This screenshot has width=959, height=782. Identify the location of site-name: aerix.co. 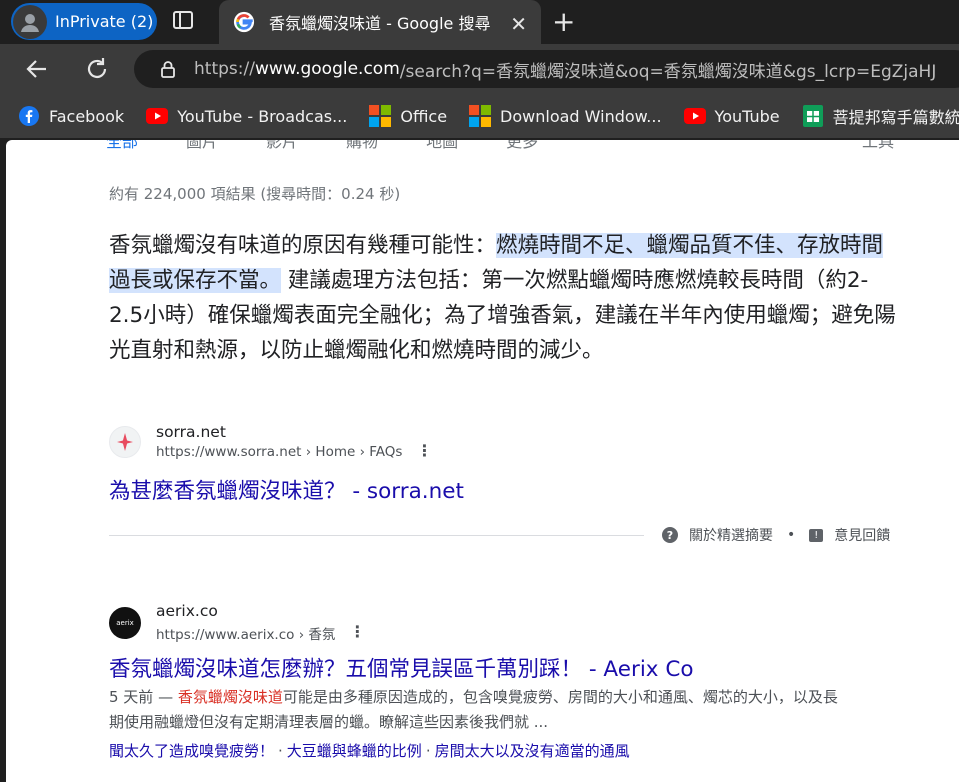
(187, 611).